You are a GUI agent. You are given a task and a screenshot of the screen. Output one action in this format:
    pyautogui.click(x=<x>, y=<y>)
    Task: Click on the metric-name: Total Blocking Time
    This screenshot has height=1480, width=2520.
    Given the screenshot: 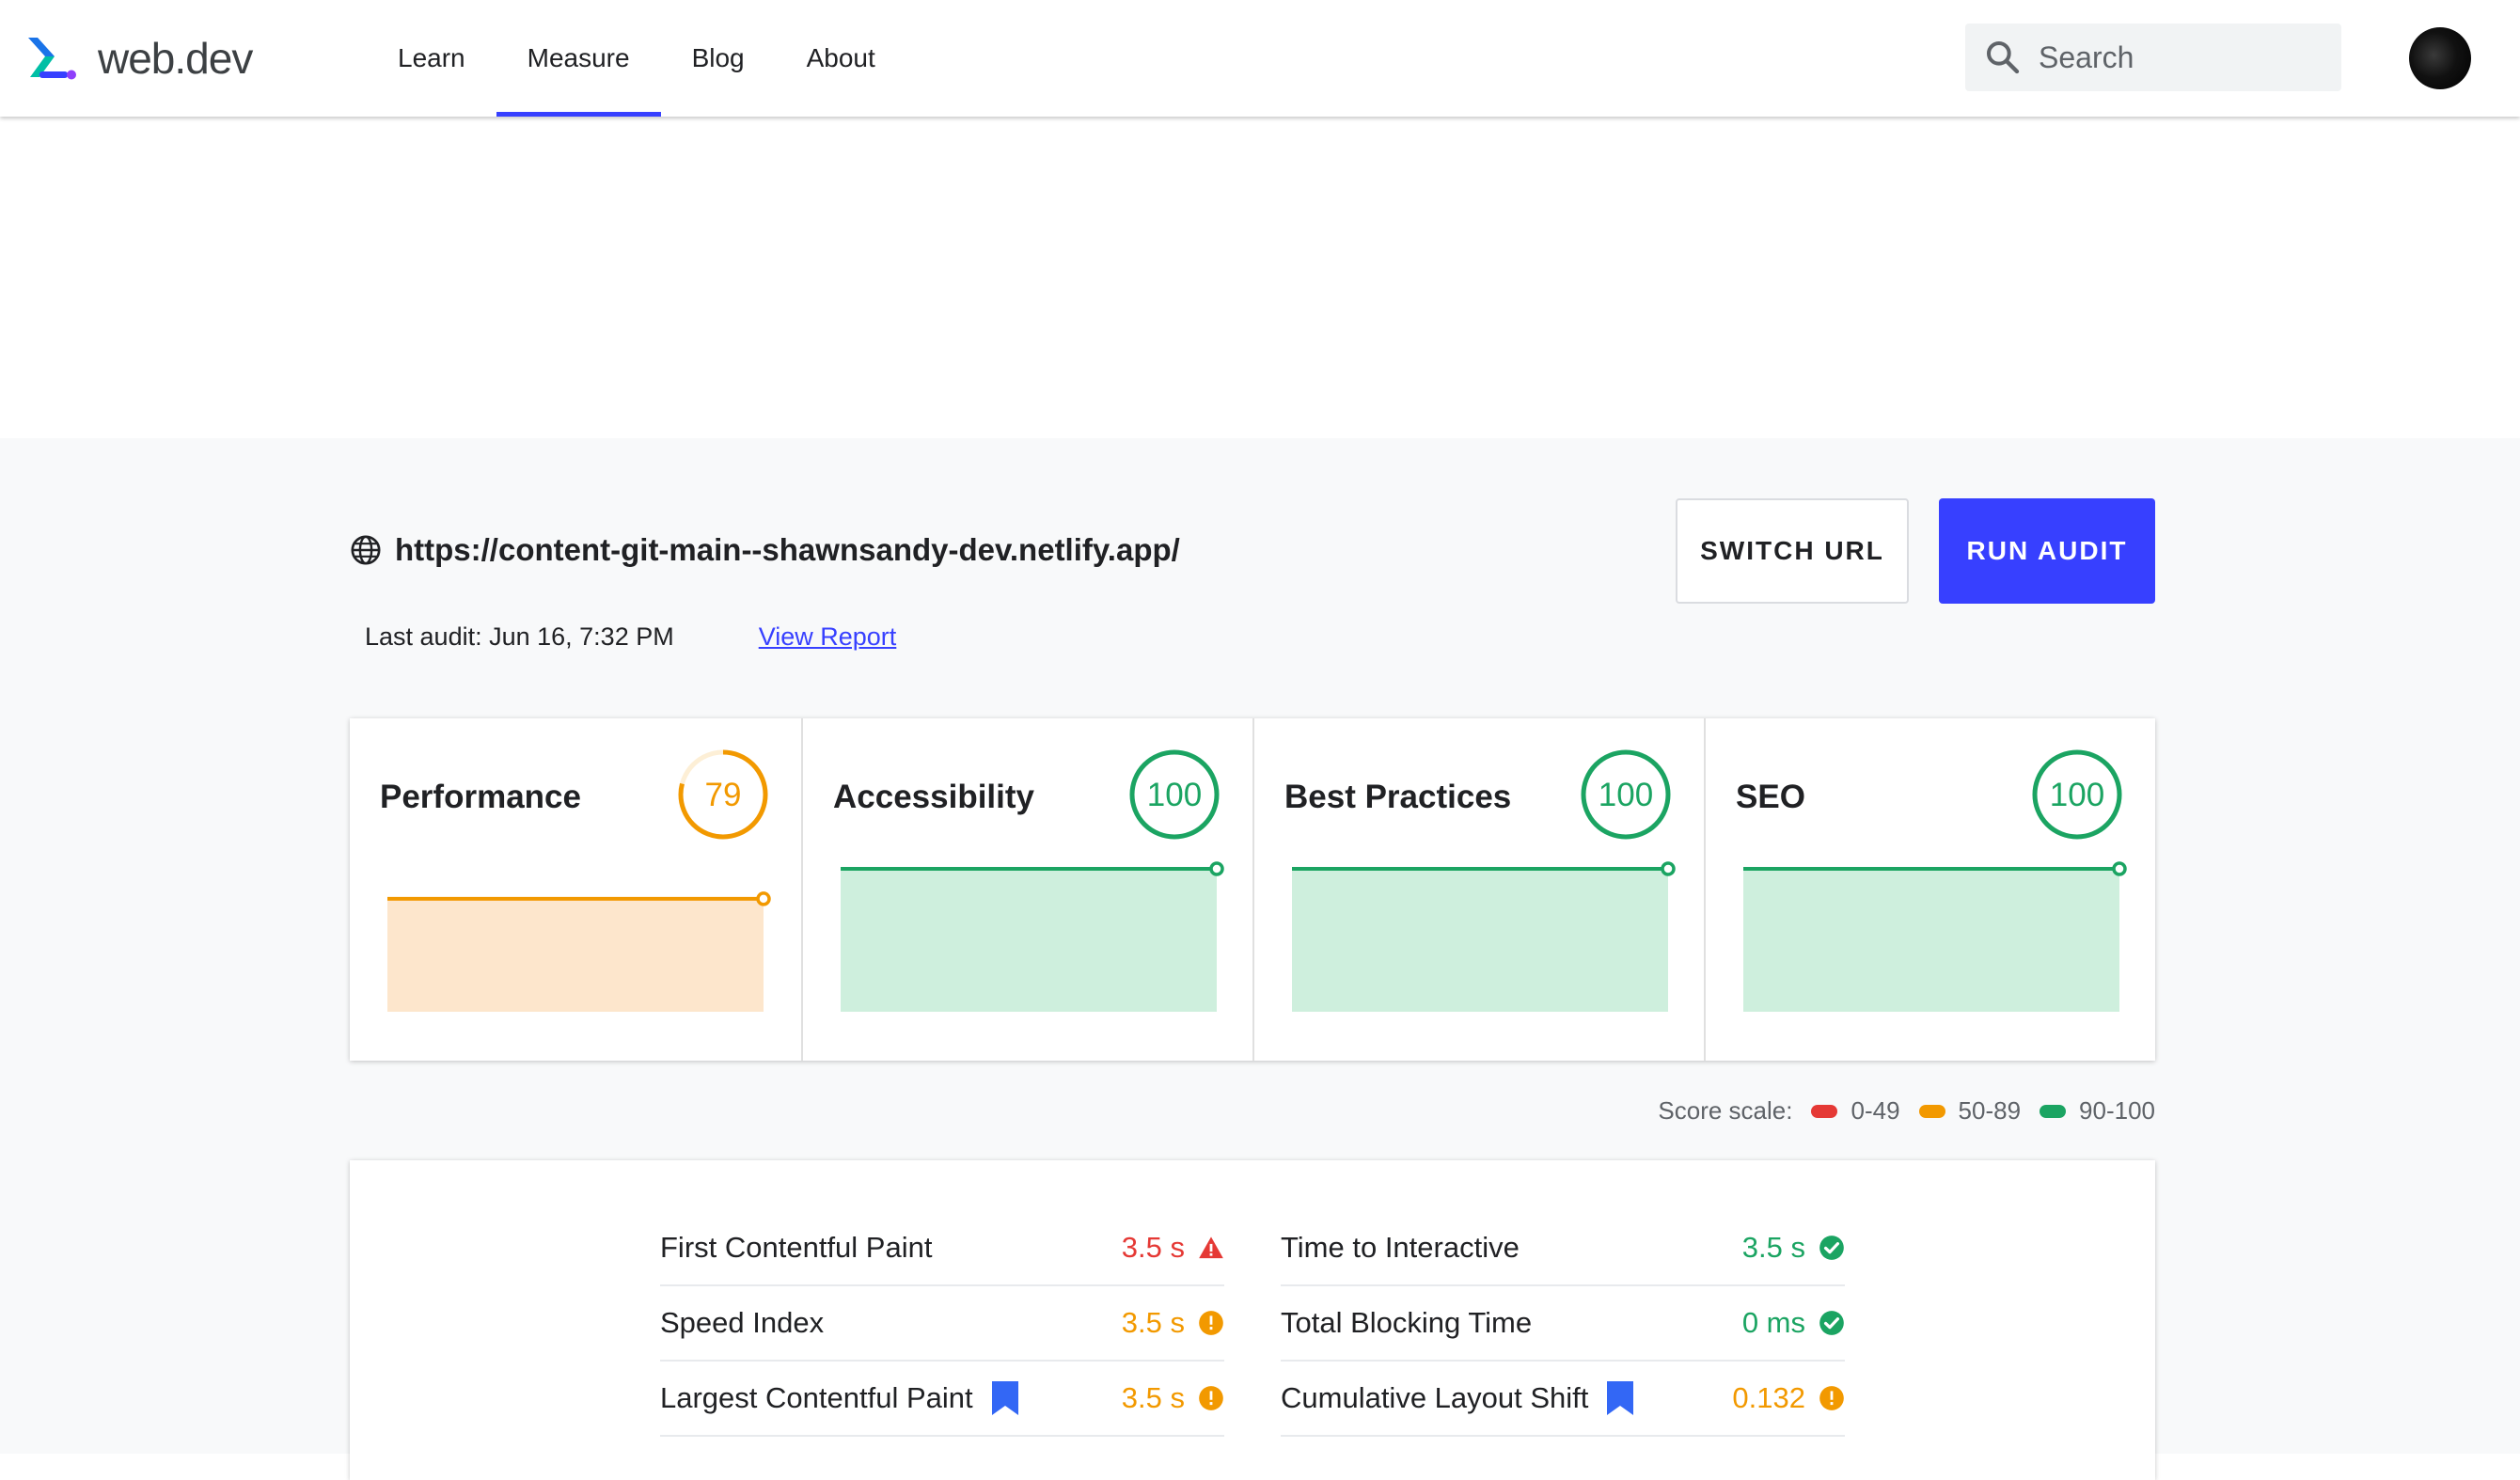 What is the action you would take?
    pyautogui.click(x=1407, y=1322)
    